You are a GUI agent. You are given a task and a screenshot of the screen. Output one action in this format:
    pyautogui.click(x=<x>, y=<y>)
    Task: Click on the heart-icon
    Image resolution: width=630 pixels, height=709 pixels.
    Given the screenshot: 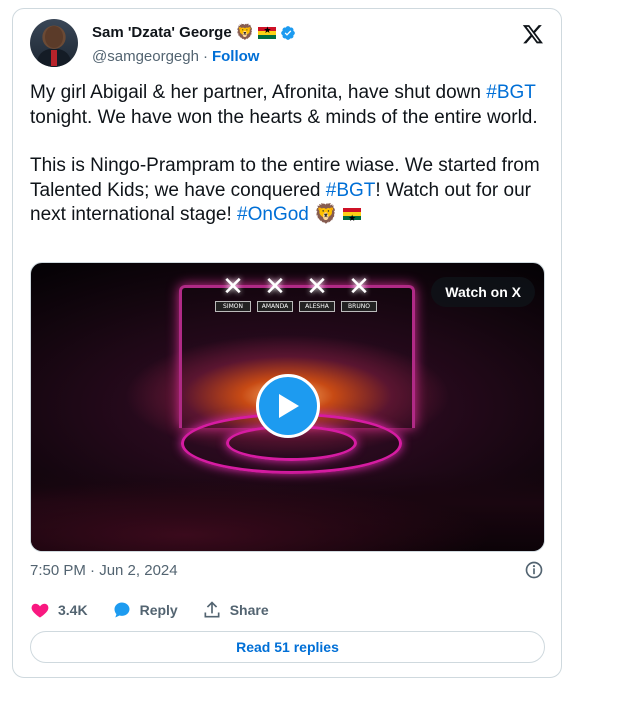 What is the action you would take?
    pyautogui.click(x=40, y=610)
    